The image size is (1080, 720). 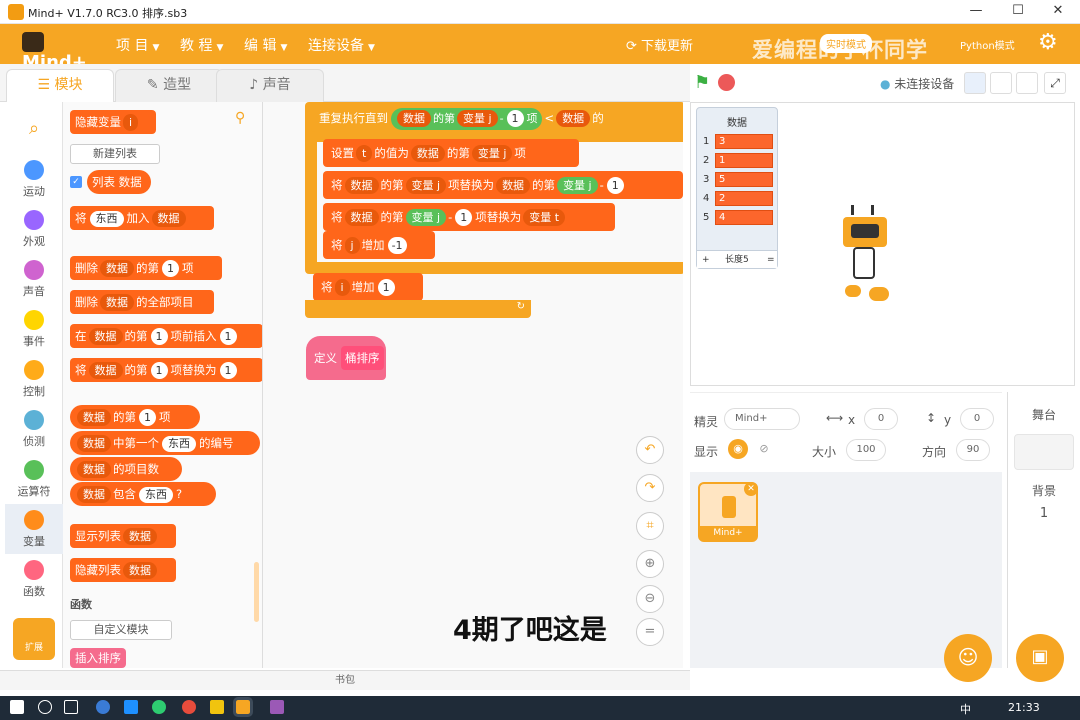 I want to click on variable-reporter: 变量 t, so click(x=544, y=217).